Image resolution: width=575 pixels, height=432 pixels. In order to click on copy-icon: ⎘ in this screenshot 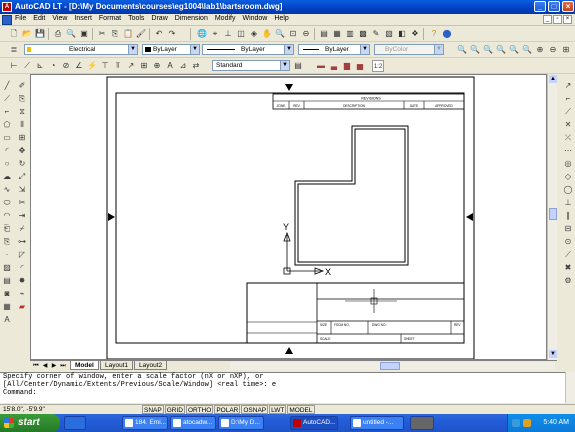, I will do `click(115, 34)`.